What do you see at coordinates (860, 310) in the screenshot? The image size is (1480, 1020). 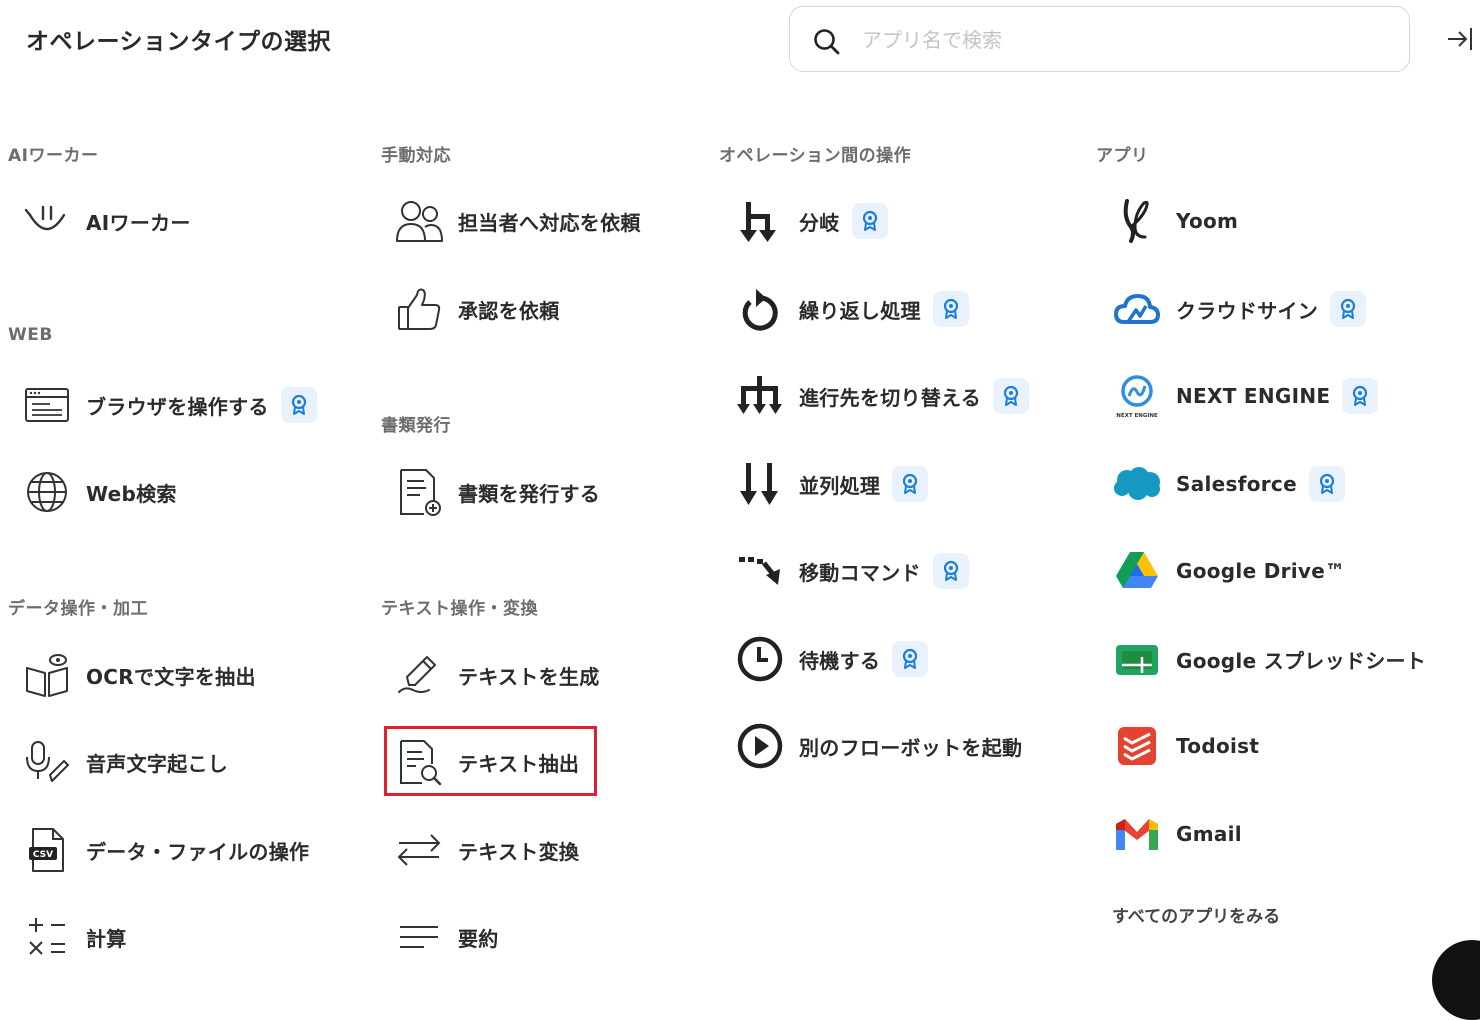 I see `op-label: 繰り返し処理` at bounding box center [860, 310].